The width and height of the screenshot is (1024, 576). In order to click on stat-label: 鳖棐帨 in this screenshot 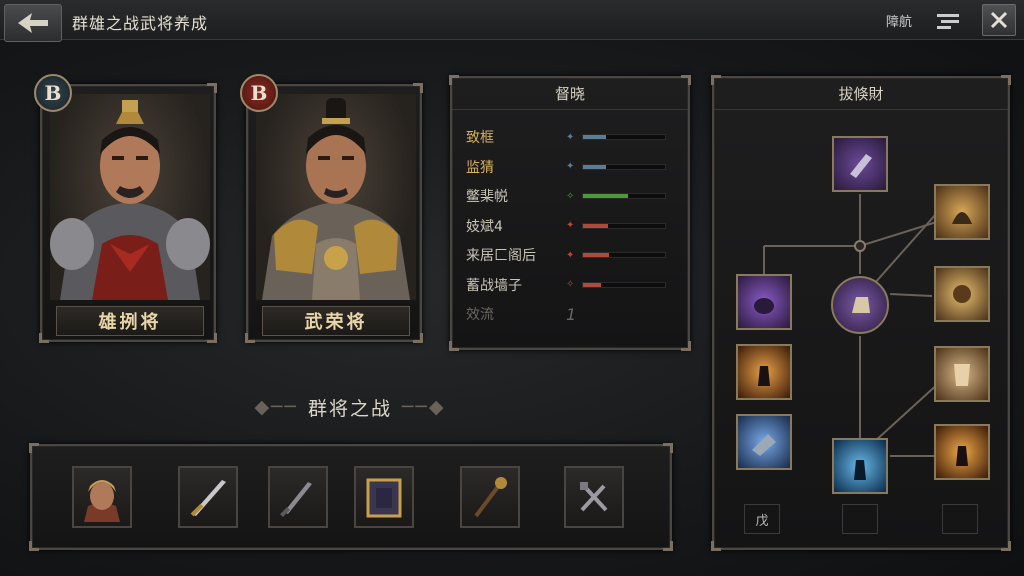, I will do `click(487, 197)`.